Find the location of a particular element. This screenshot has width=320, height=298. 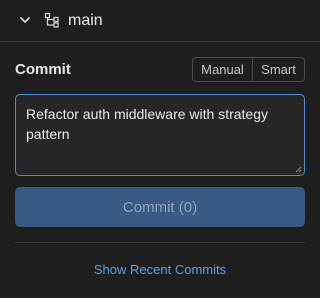

divider is located at coordinates (160, 242).